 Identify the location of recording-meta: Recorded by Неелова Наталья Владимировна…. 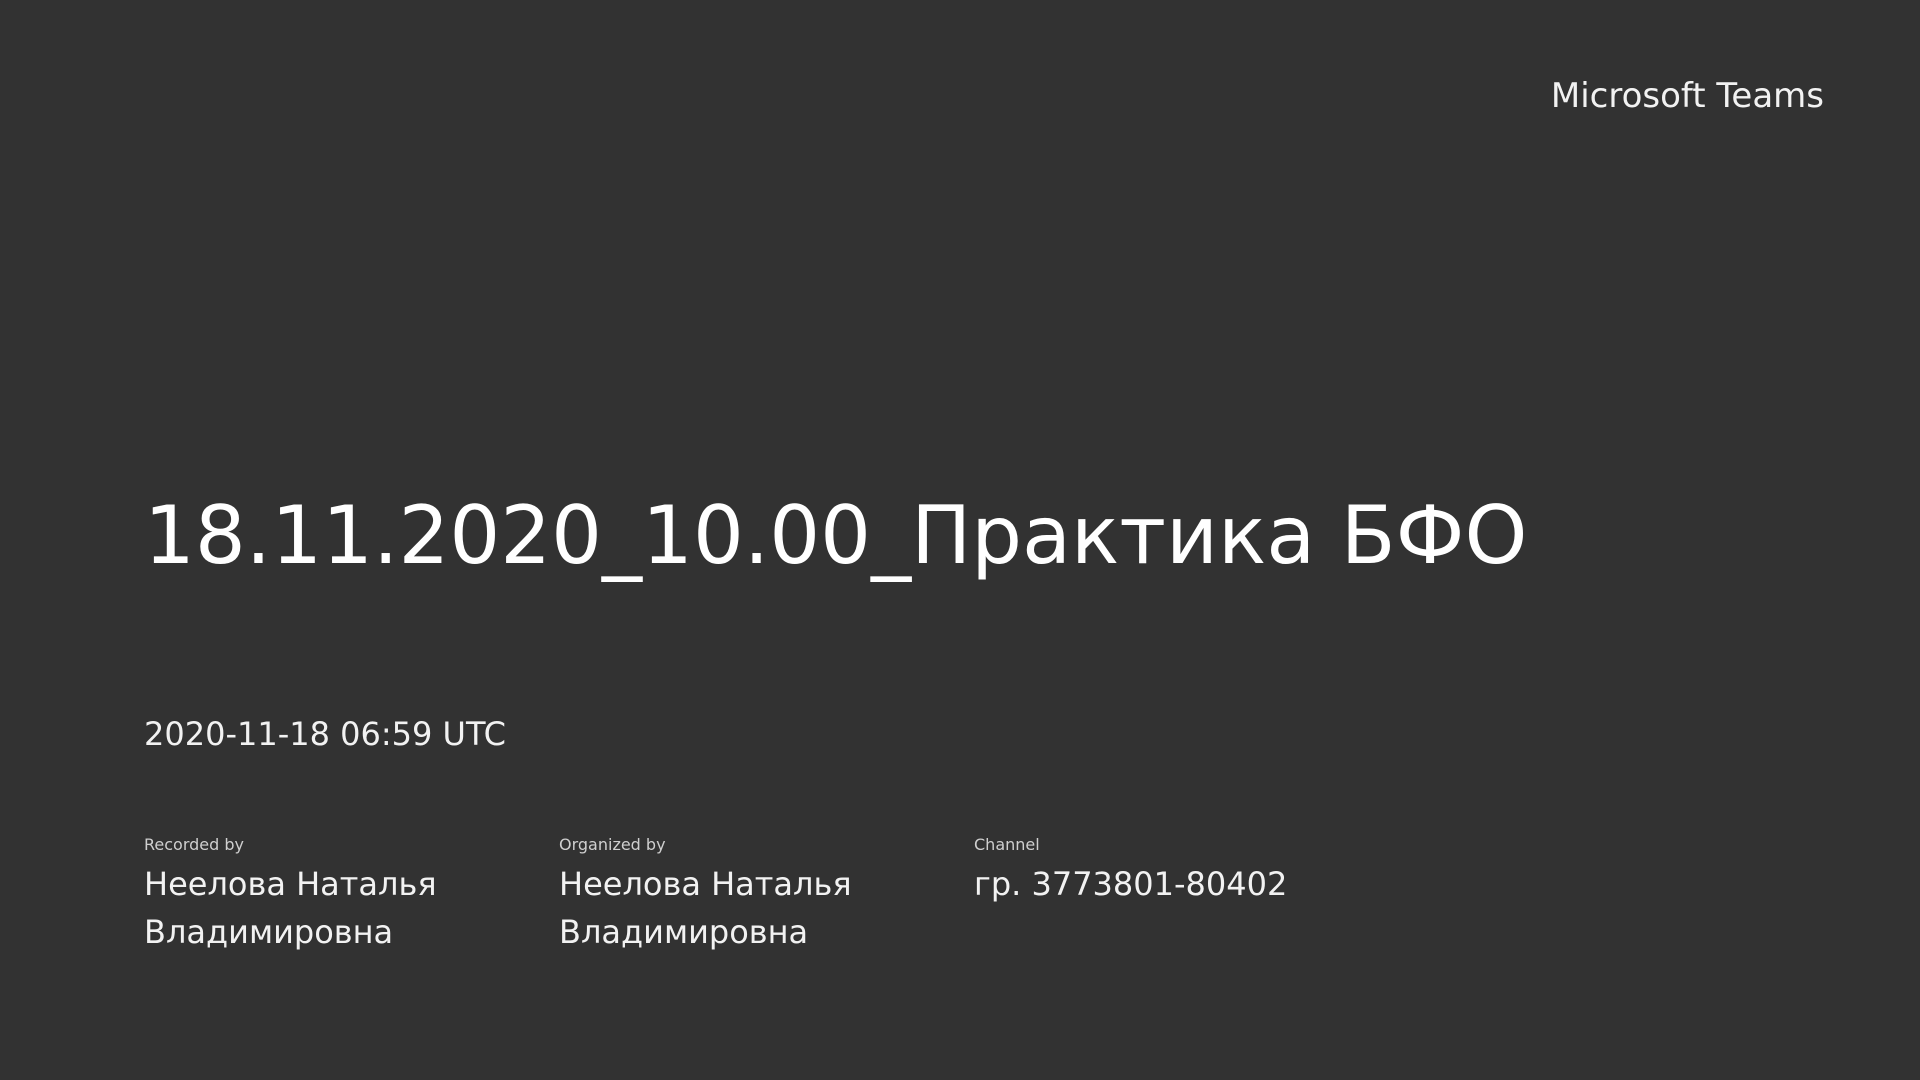
(766, 895).